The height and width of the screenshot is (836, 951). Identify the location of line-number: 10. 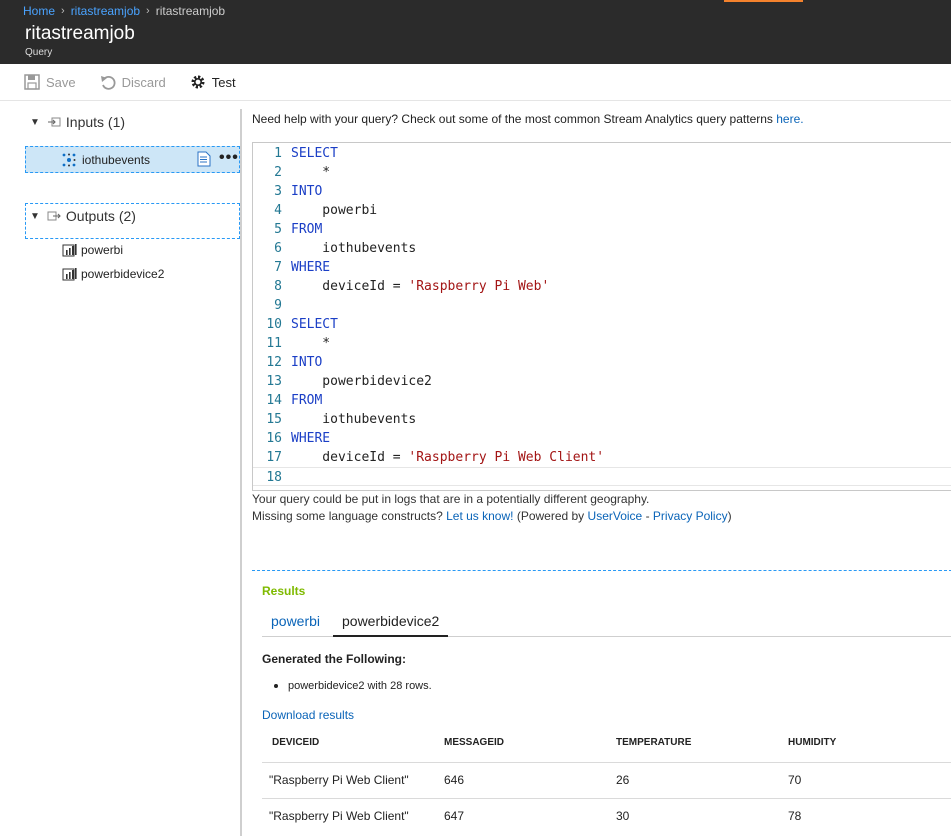
(274, 324).